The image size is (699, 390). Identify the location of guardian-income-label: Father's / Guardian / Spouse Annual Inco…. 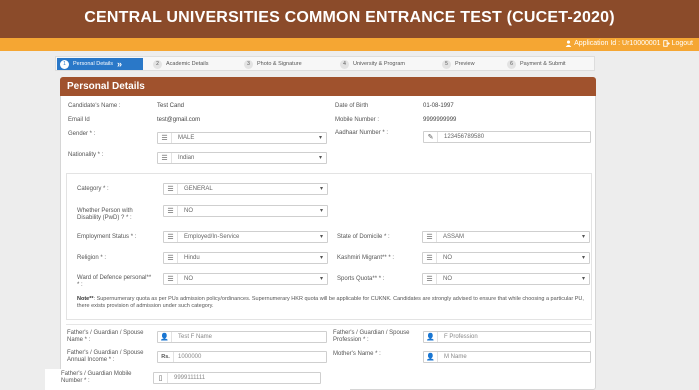
(105, 356).